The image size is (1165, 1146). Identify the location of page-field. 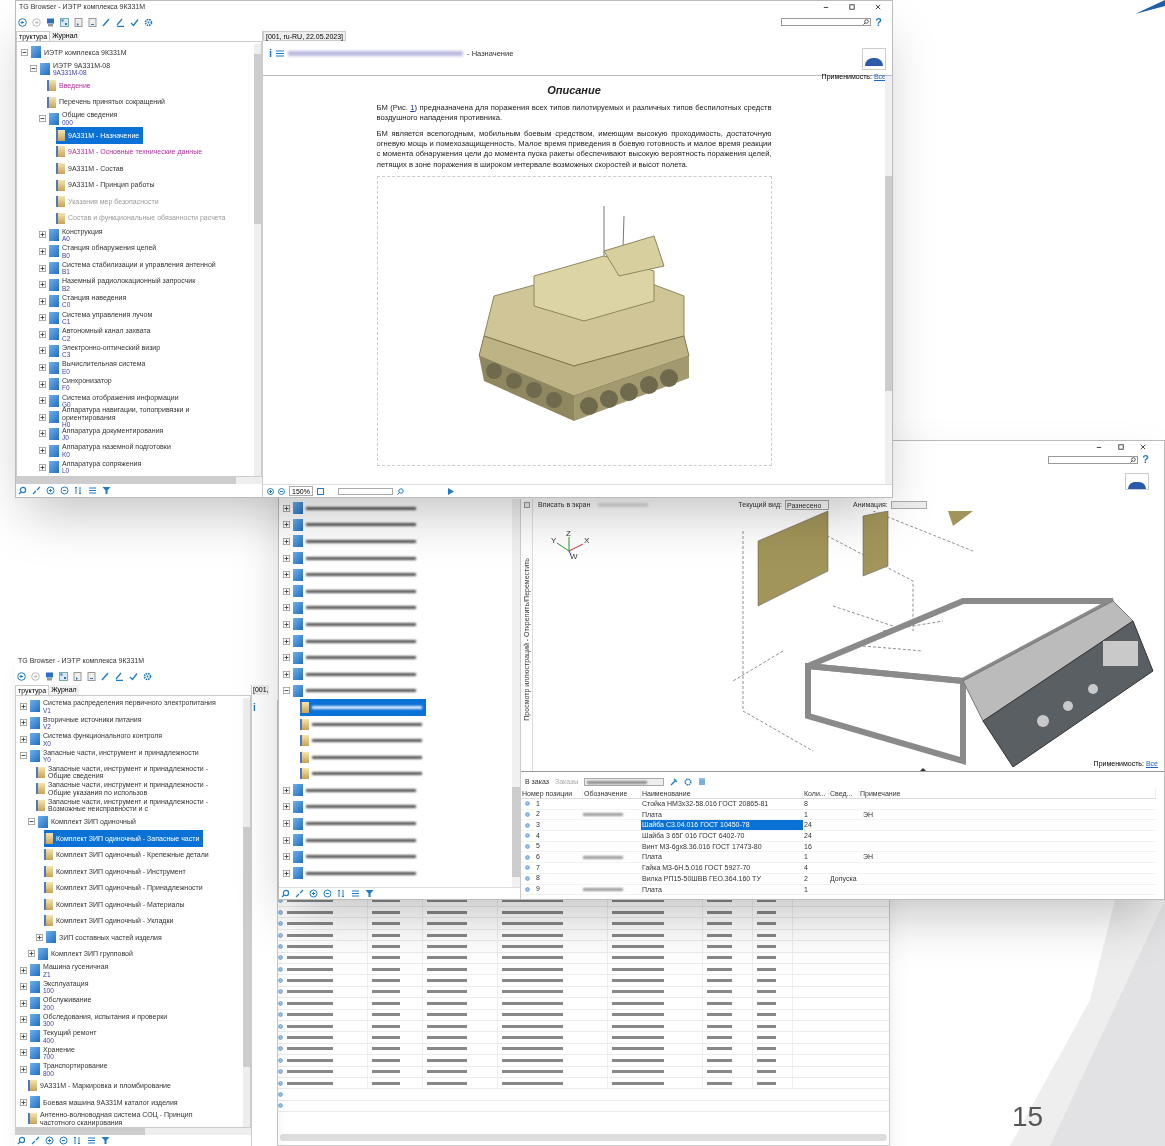
(365, 491).